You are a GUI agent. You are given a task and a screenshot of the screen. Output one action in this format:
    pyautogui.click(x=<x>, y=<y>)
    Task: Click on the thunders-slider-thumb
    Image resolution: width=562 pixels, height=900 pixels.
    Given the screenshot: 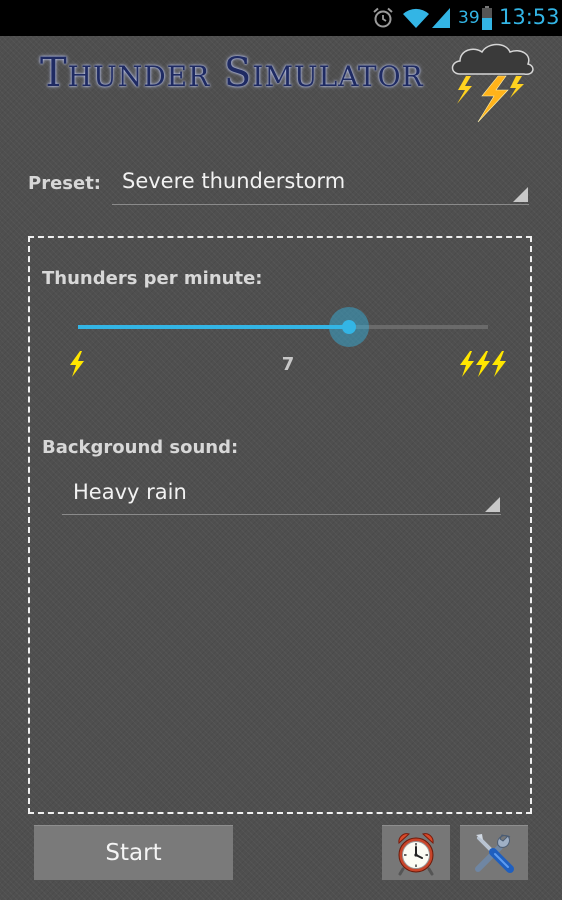 What is the action you would take?
    pyautogui.click(x=349, y=327)
    